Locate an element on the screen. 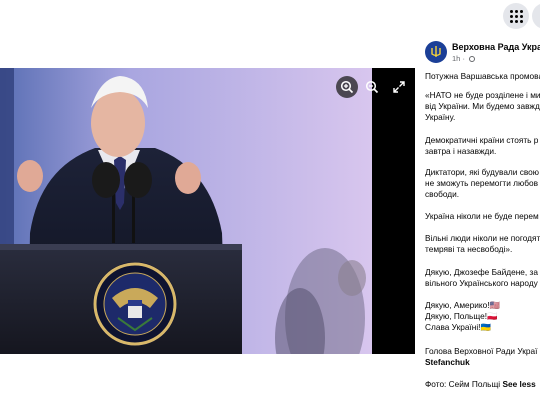 Image resolution: width=540 pixels, height=407 pixels. post-line: вільного Українського народу is located at coordinates (481, 283).